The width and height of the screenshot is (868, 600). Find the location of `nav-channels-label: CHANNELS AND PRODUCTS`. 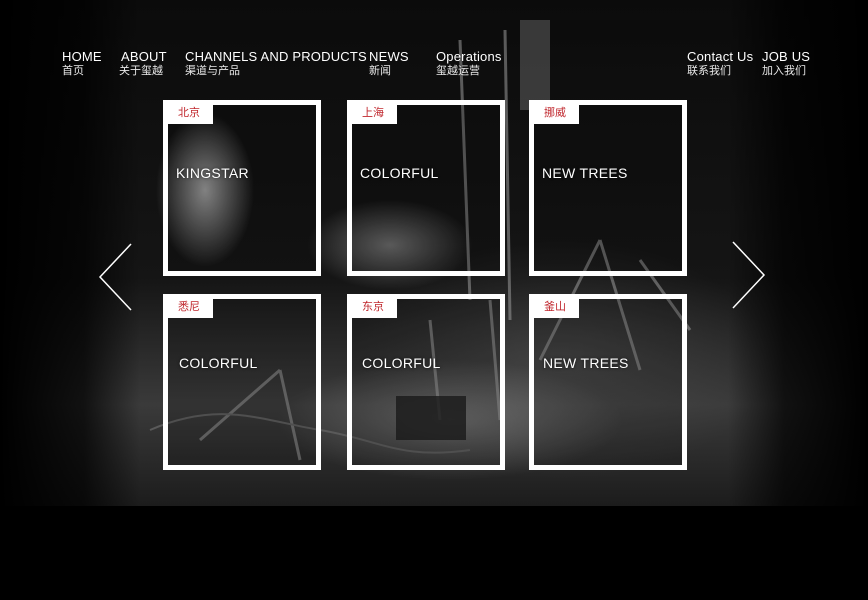

nav-channels-label: CHANNELS AND PRODUCTS is located at coordinates (276, 56).